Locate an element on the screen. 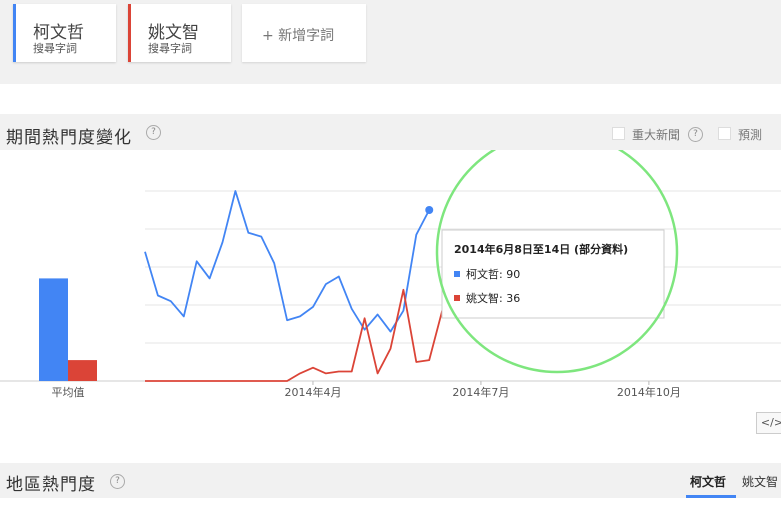 The height and width of the screenshot is (507, 781). headlines-checkbox is located at coordinates (618, 133).